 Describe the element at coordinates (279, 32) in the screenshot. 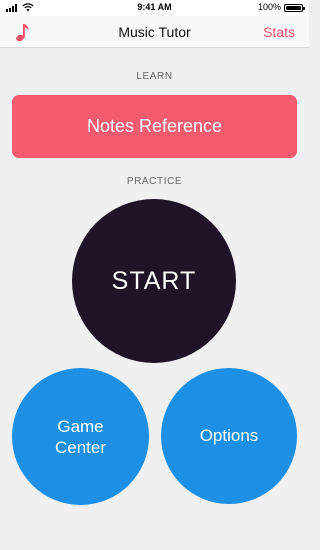

I see `stats-button: Stats` at that location.